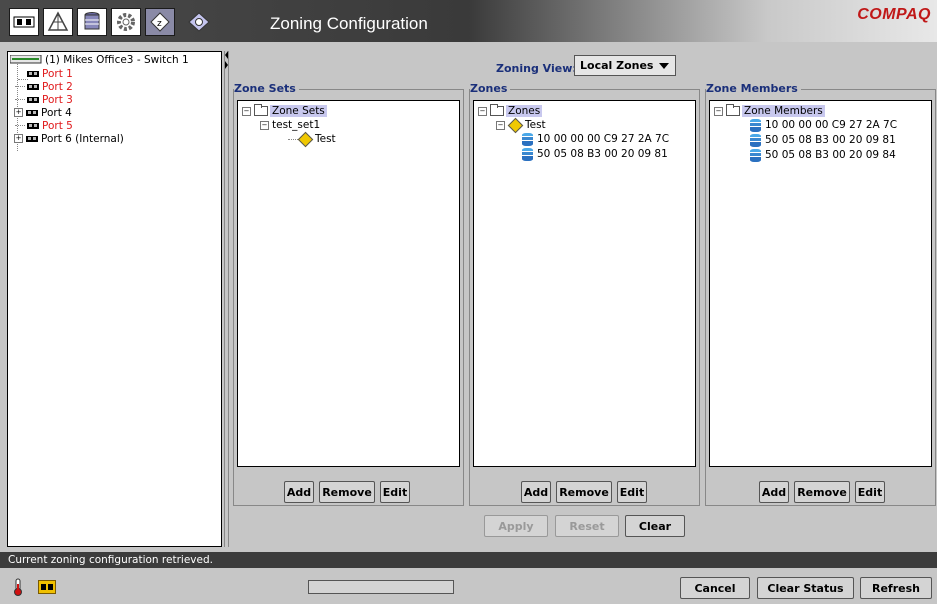 The height and width of the screenshot is (604, 937). What do you see at coordinates (524, 111) in the screenshot?
I see `zones-root-label: Zones` at bounding box center [524, 111].